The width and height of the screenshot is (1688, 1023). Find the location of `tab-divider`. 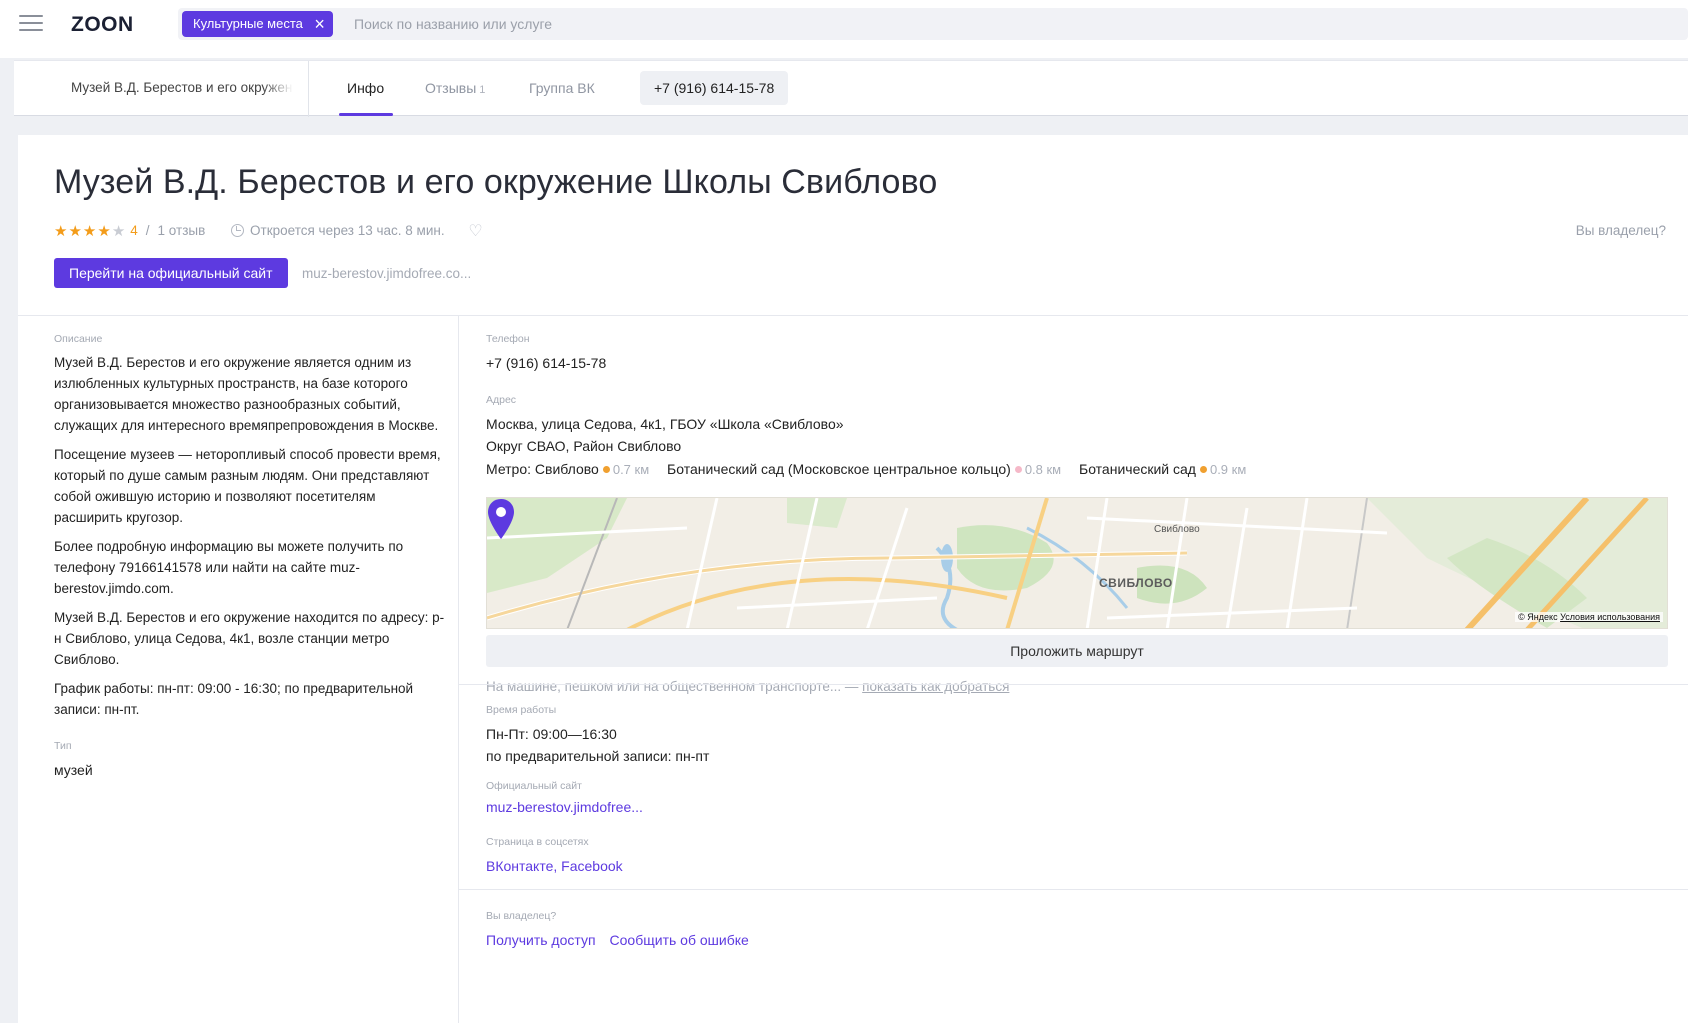

tab-divider is located at coordinates (308, 89).